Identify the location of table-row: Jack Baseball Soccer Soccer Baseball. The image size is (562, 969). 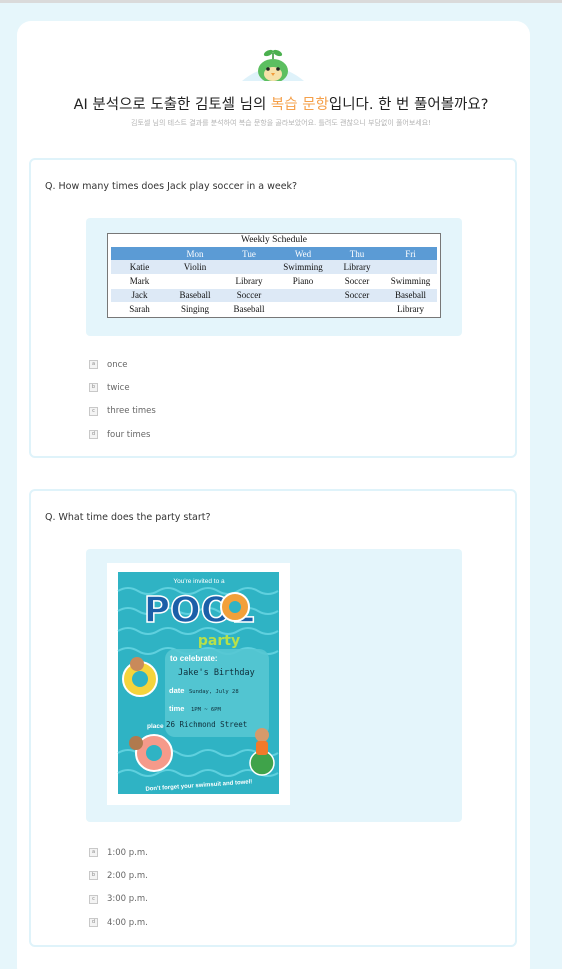
(274, 295).